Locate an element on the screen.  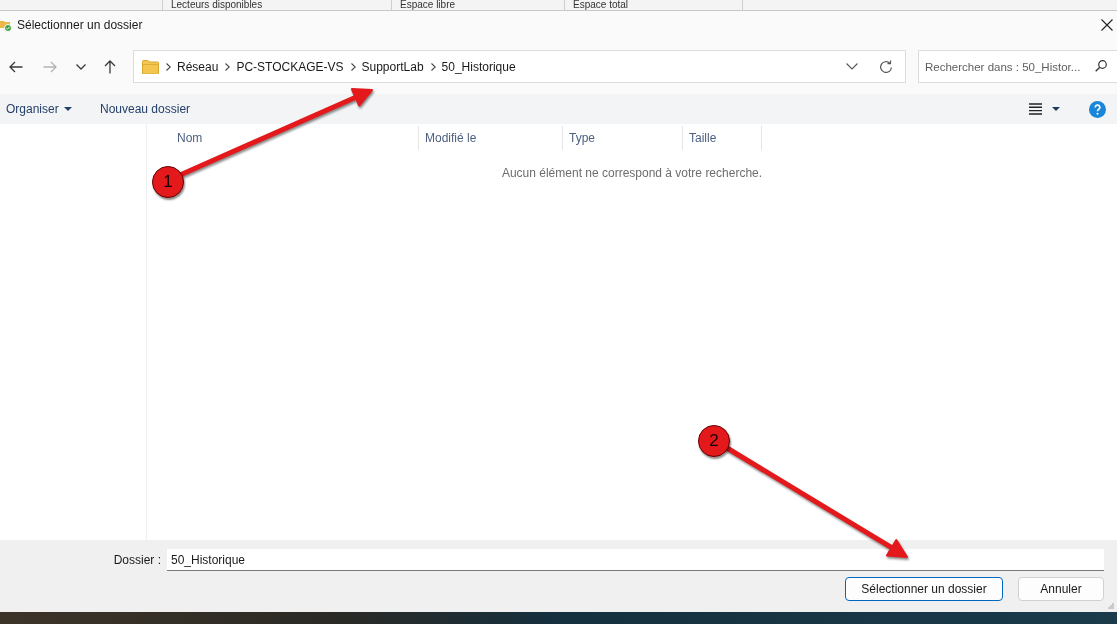
column-header: Espace libre is located at coordinates (478, 5).